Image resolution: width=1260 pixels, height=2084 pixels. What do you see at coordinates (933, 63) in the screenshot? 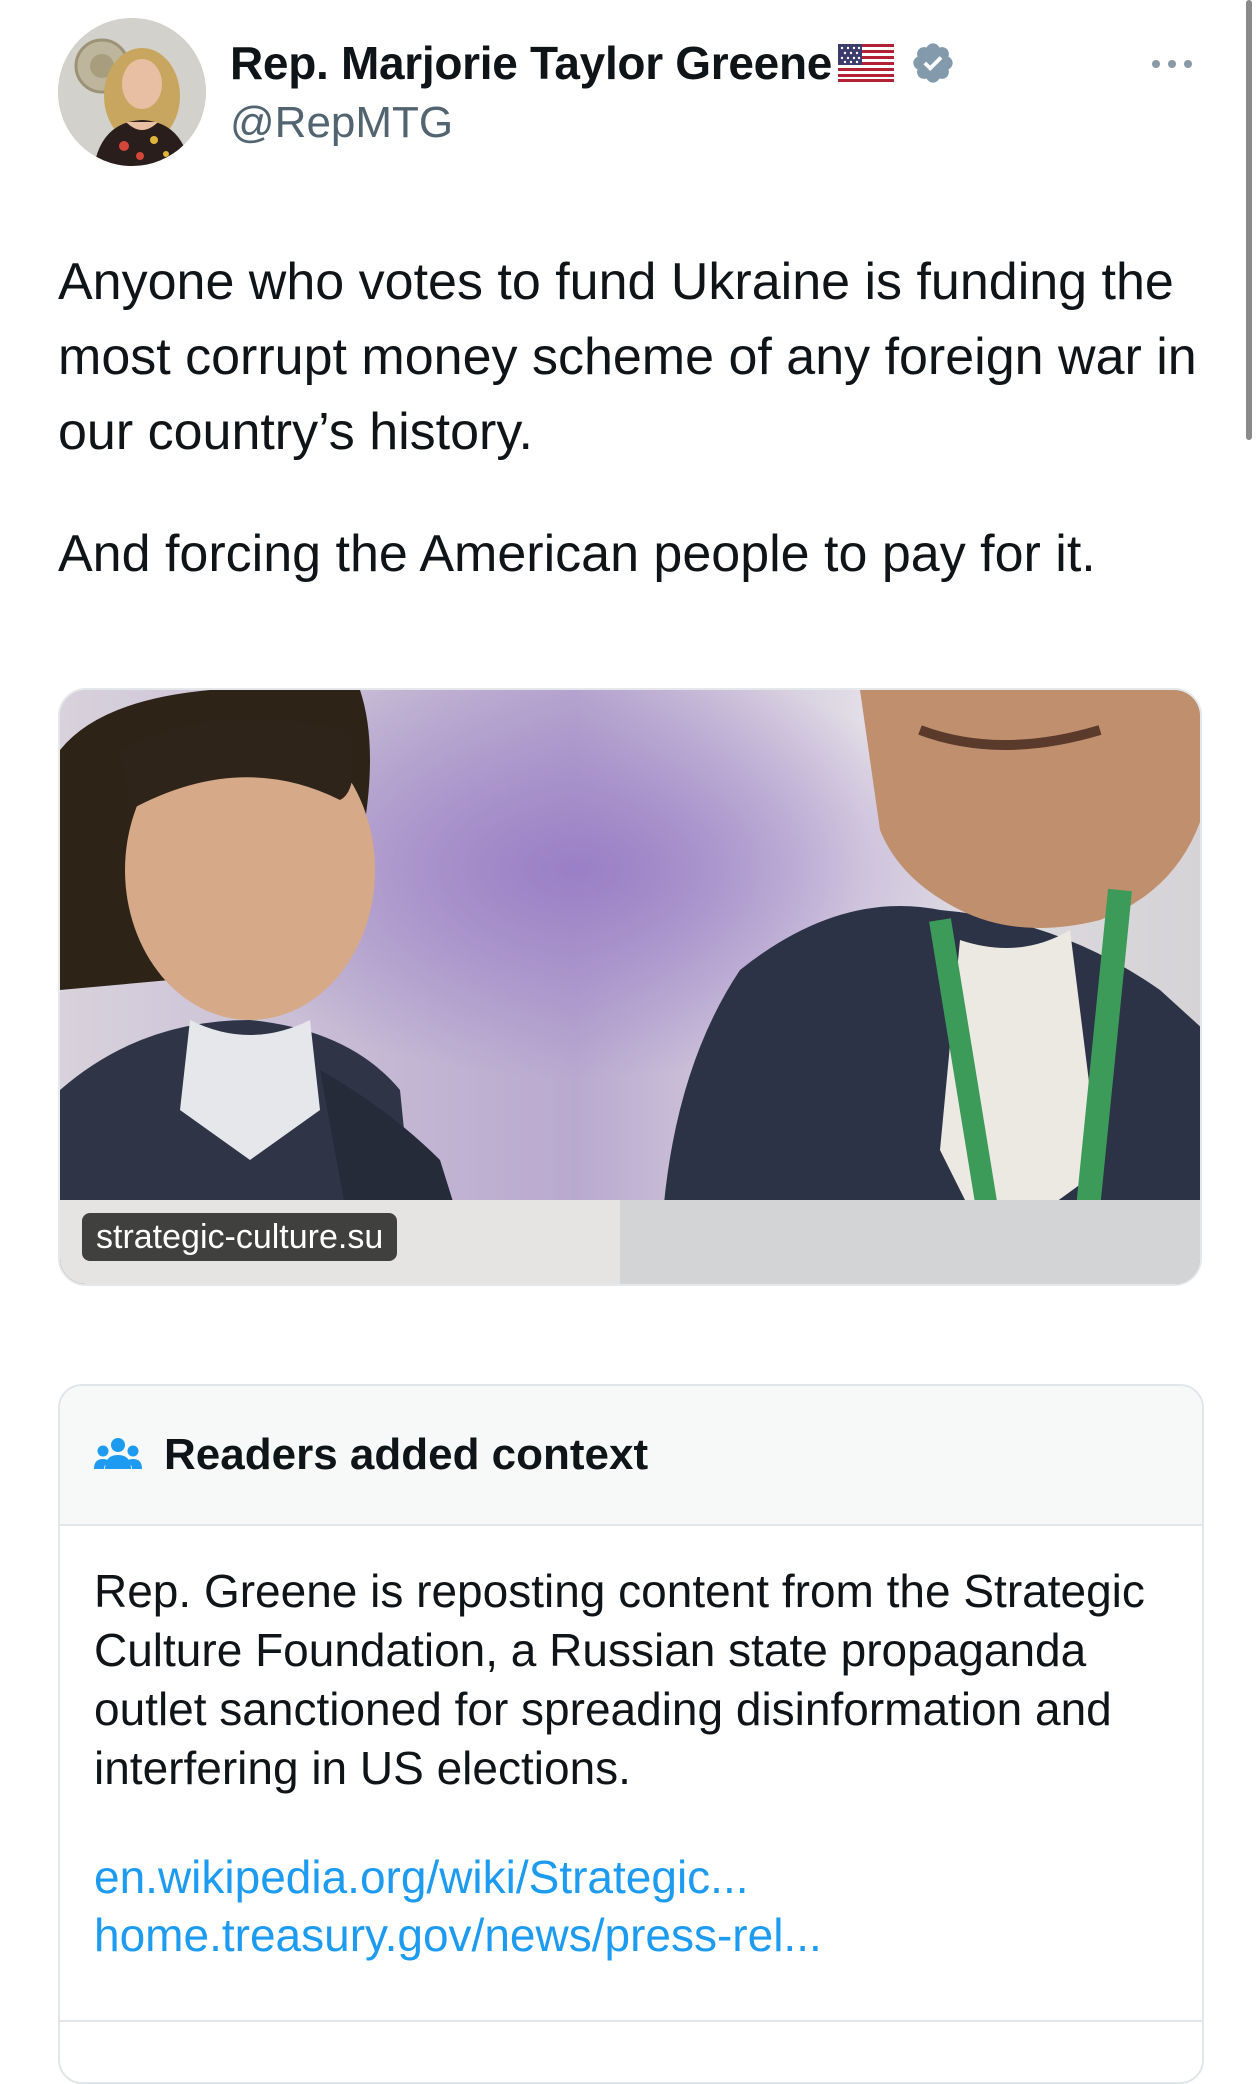
I see `verified-badge-icon` at bounding box center [933, 63].